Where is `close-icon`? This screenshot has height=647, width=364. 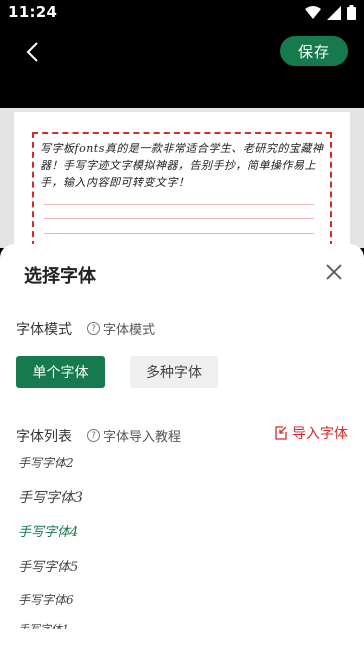
close-icon is located at coordinates (334, 272).